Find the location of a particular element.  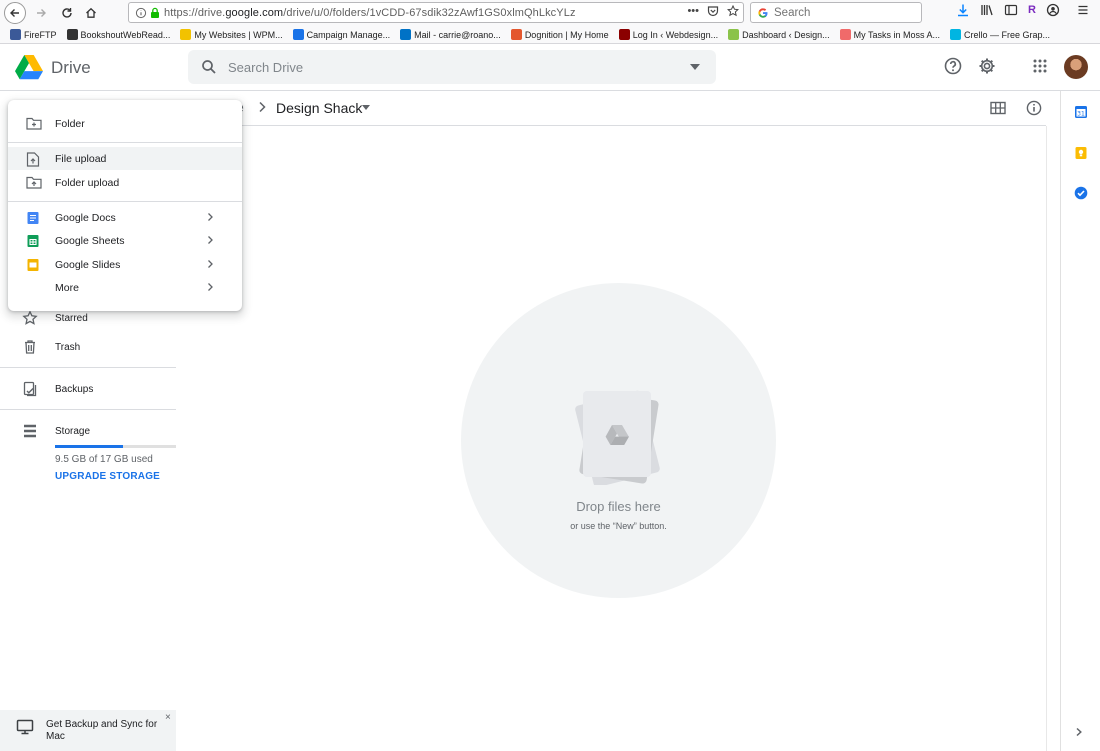

menu-item-label: Google Slides is located at coordinates (88, 264).